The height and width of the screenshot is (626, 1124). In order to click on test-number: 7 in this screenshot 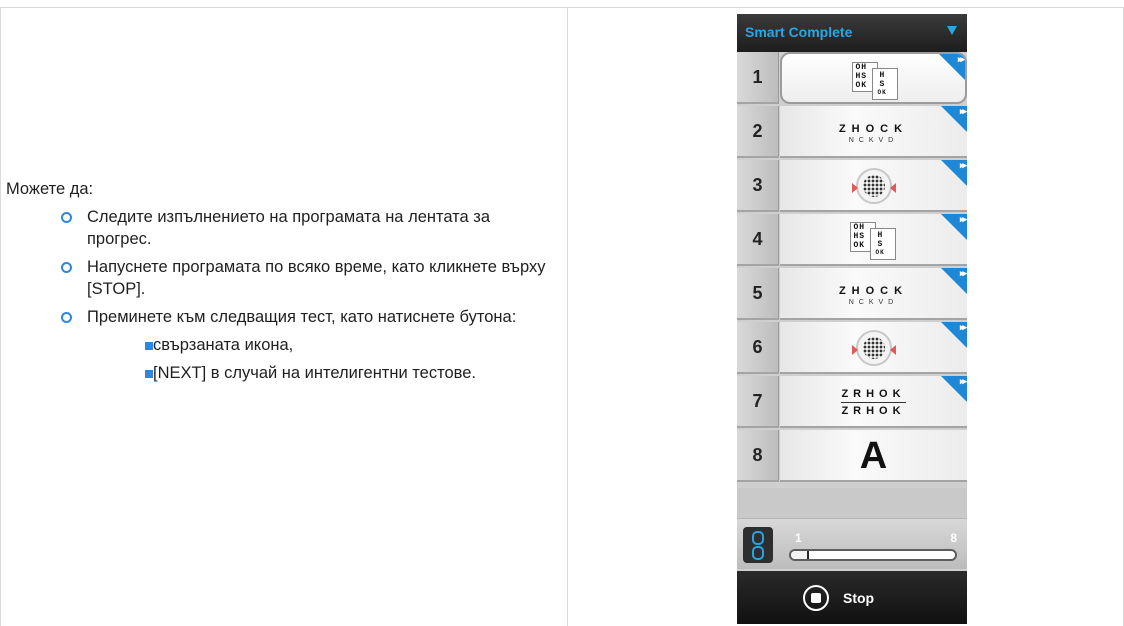, I will do `click(758, 402)`.